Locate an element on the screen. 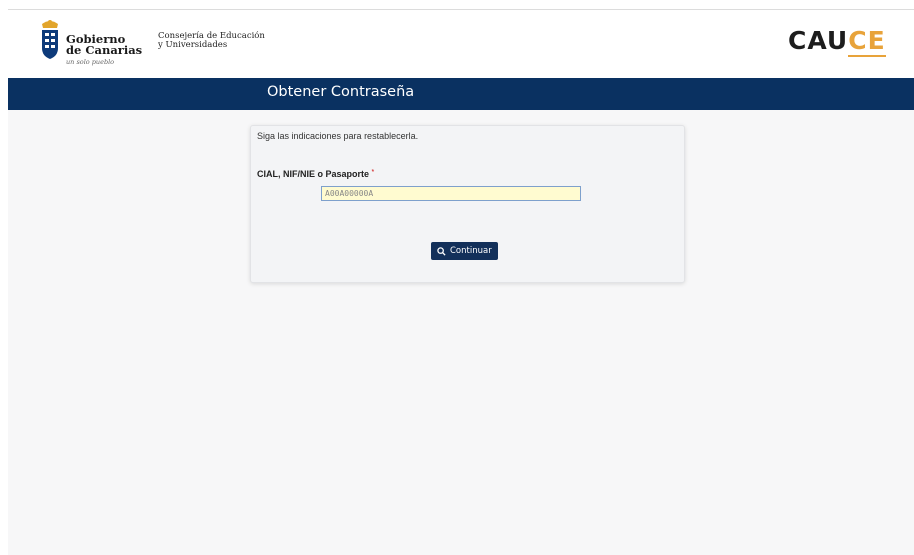 The height and width of the screenshot is (555, 914). id-field-label-text: CIAL, NIF/NIE o Pasaporte is located at coordinates (313, 174).